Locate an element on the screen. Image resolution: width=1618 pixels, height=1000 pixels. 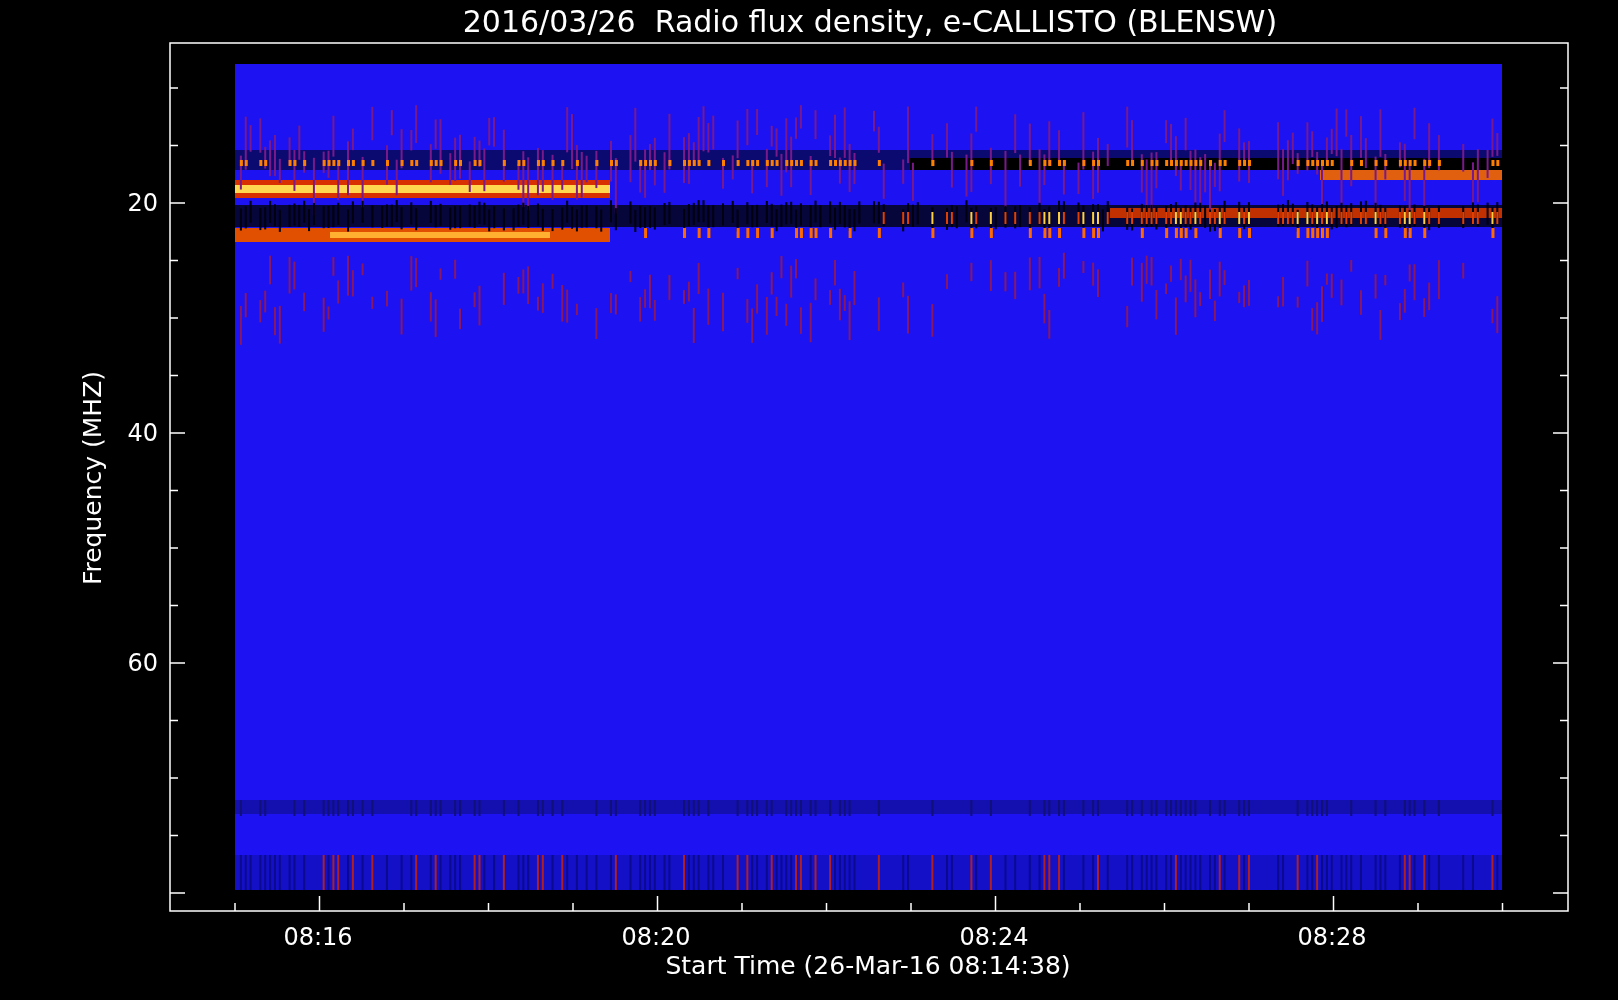
x-tick-label: 08:16 is located at coordinates (318, 937).